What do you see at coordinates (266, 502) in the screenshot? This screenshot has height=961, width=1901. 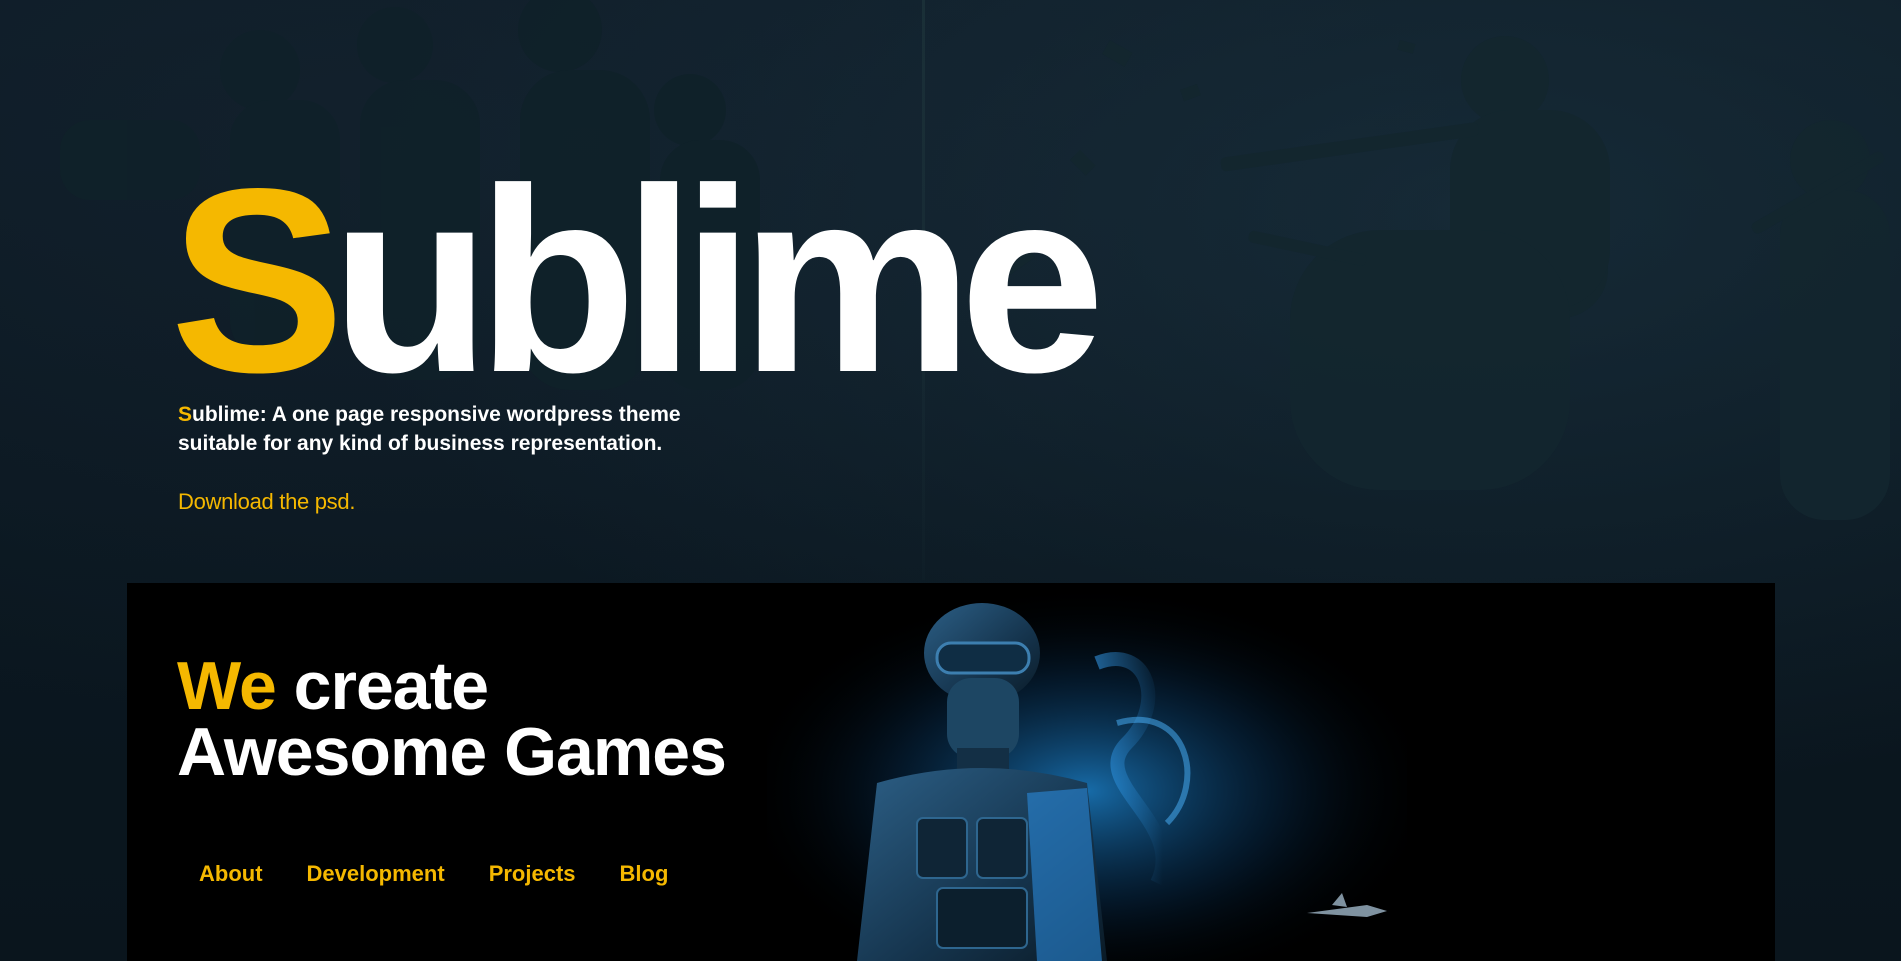 I see `download-psd-link: Download the psd.` at bounding box center [266, 502].